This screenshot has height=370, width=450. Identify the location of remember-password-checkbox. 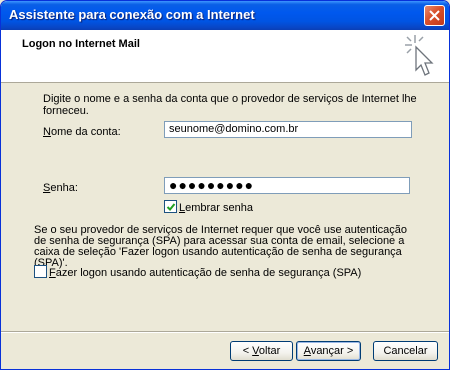
(170, 206).